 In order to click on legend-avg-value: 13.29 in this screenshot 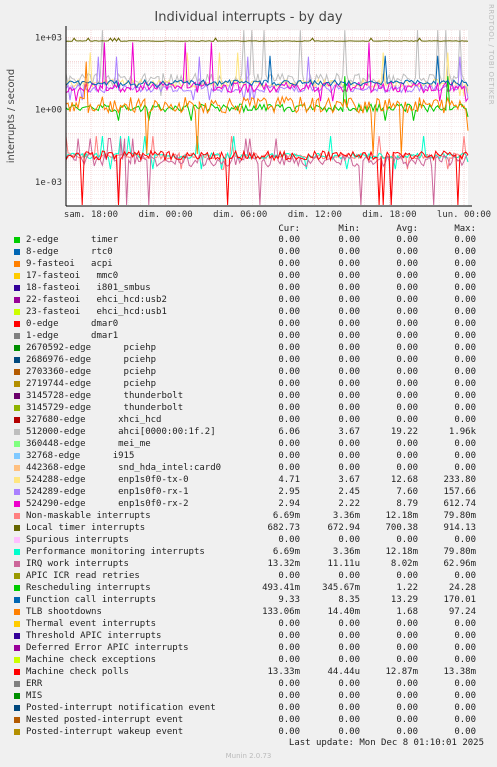, I will do `click(404, 600)`.